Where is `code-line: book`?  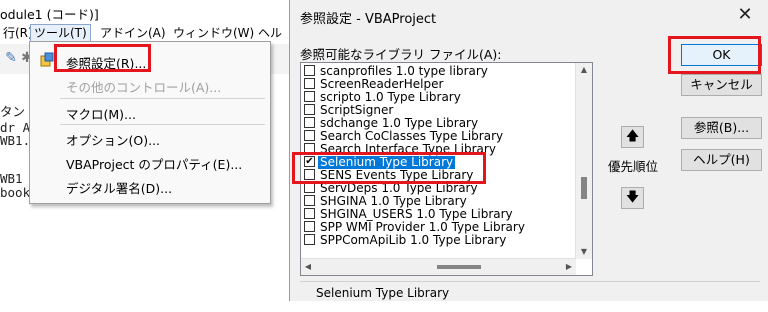 code-line: book is located at coordinates (15, 192).